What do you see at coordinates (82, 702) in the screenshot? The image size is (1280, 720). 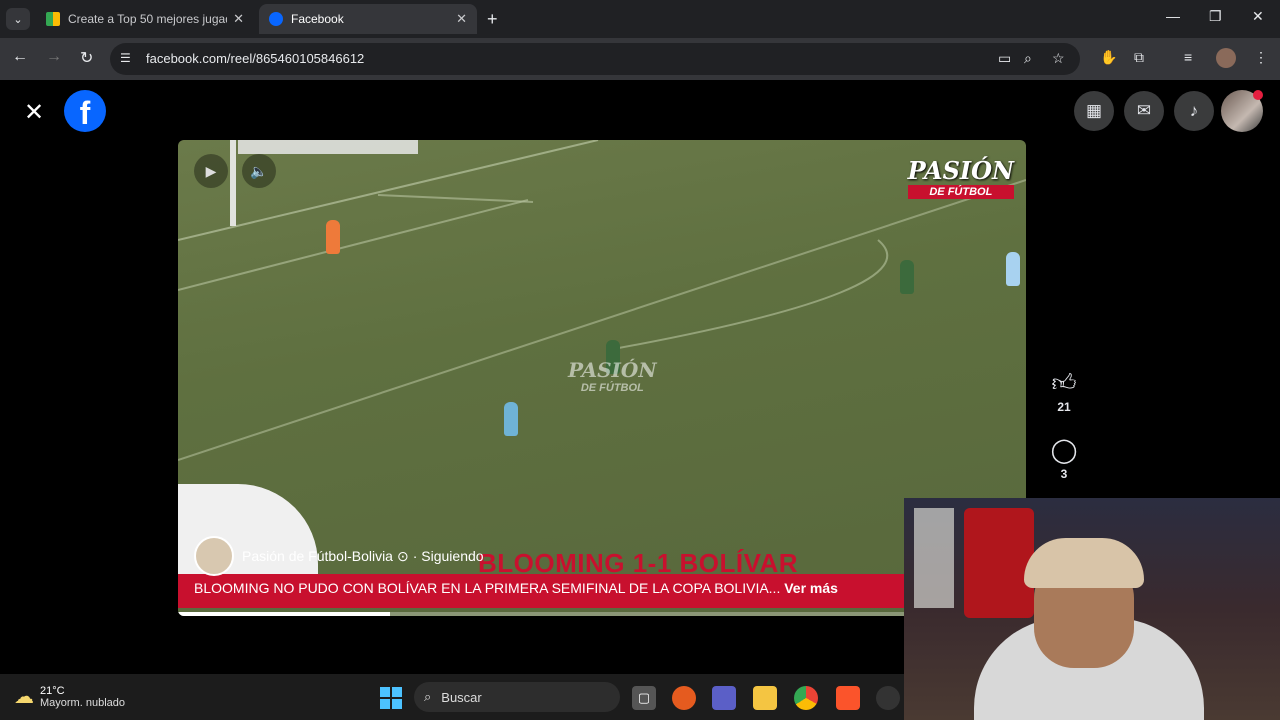 I see `weather-condition: Mayorm. nublado` at bounding box center [82, 702].